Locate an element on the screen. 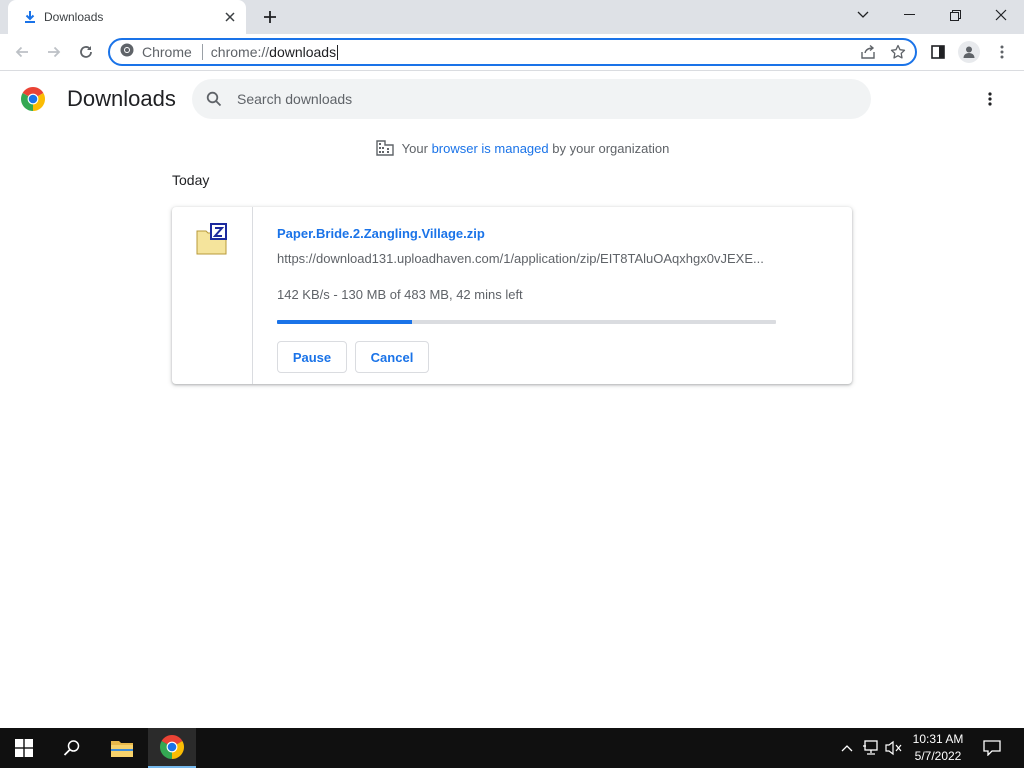 Image resolution: width=1024 pixels, height=768 pixels. browser-toolbar: Chrome chrome://downloads is located at coordinates (512, 52).